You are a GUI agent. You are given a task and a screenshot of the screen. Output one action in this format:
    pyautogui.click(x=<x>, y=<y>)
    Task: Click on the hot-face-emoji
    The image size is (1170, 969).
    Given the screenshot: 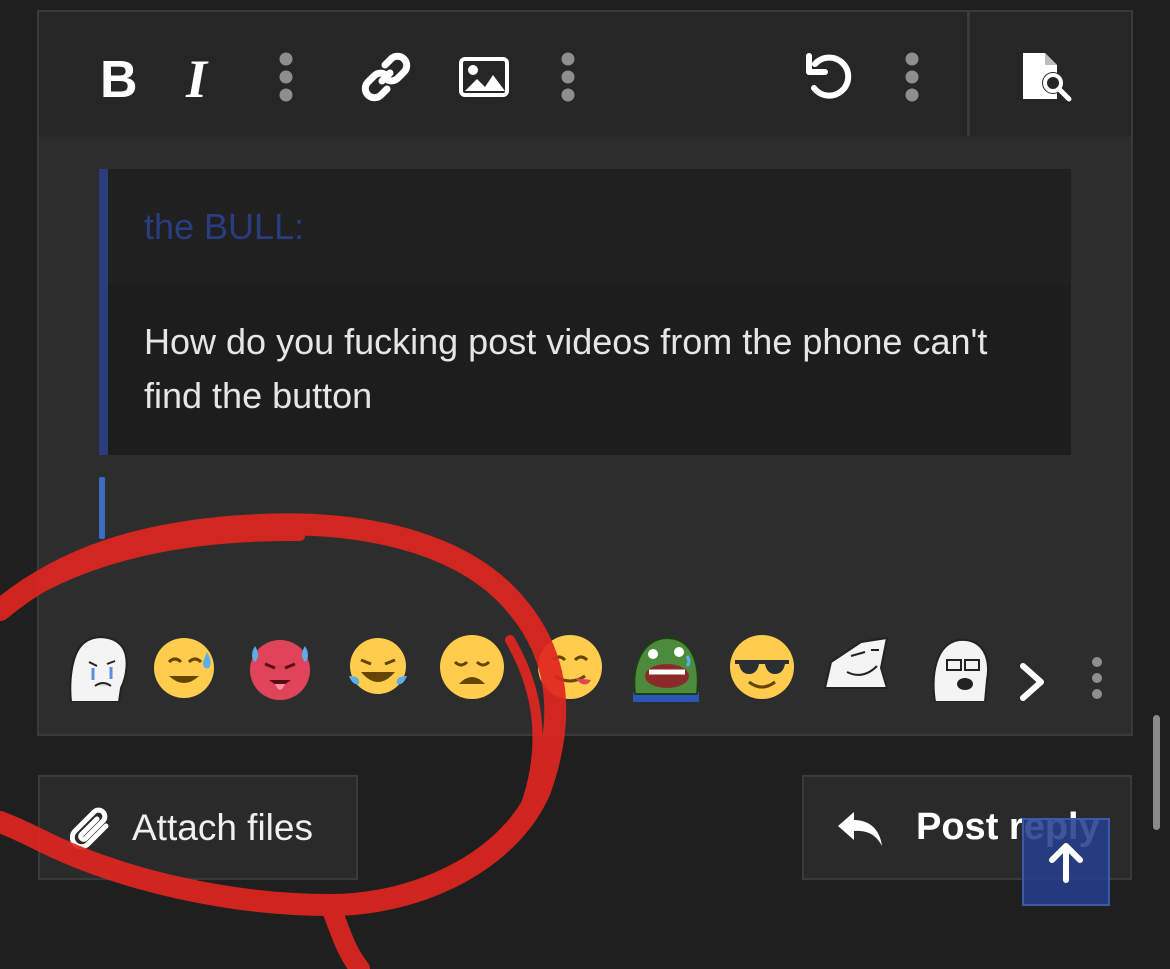 What is the action you would take?
    pyautogui.click(x=280, y=667)
    